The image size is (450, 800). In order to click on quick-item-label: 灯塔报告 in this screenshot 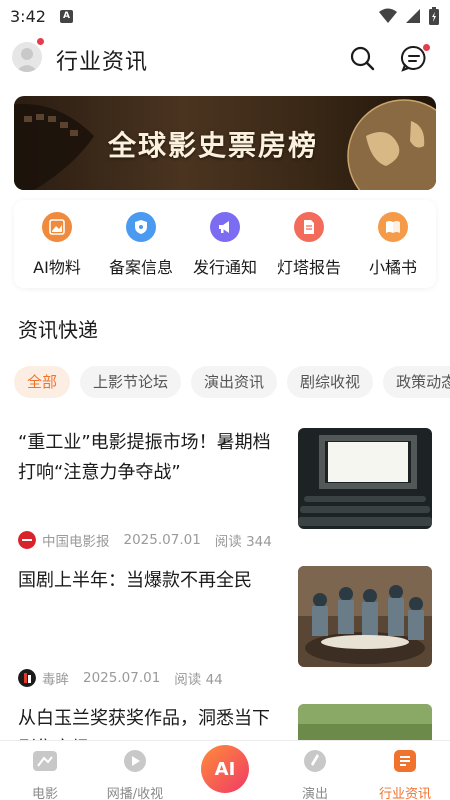, I will do `click(308, 267)`.